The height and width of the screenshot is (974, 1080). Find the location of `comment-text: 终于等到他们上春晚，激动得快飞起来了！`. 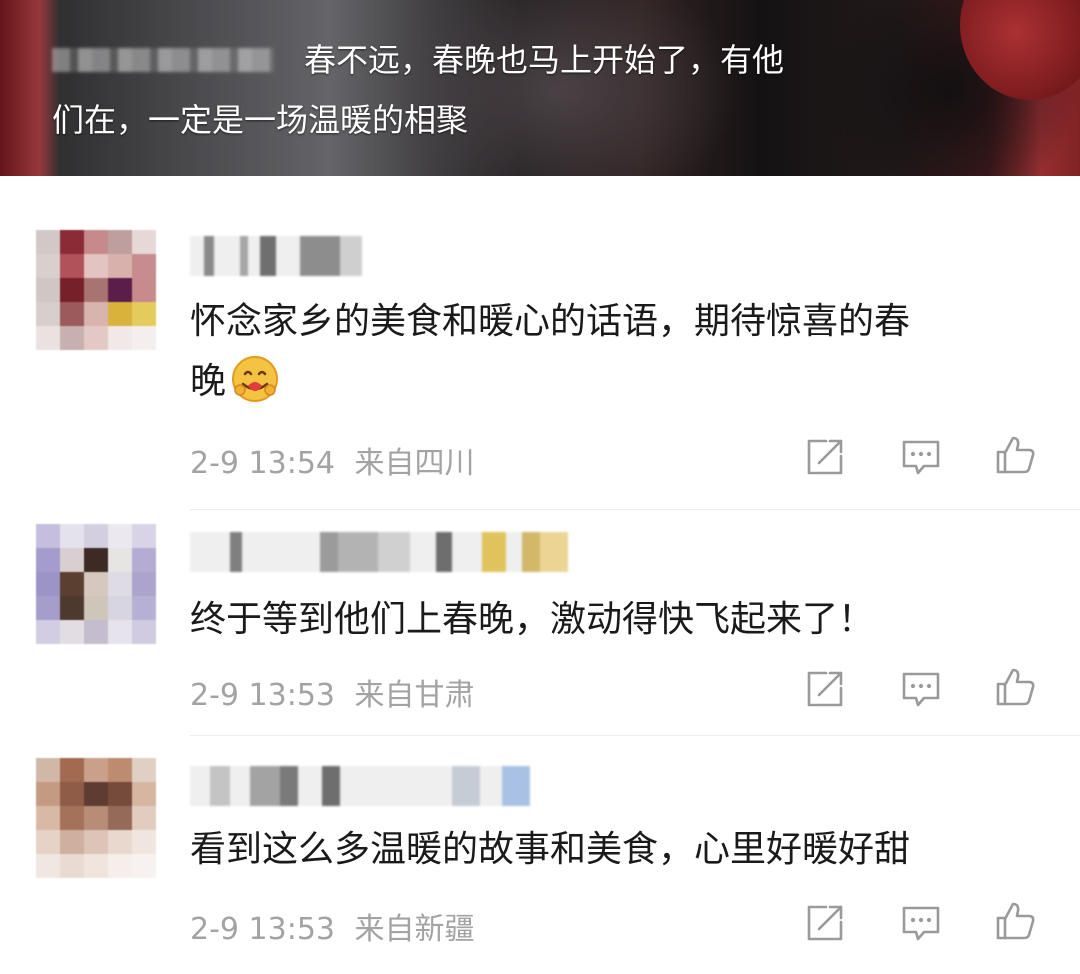

comment-text: 终于等到他们上春晚，激动得快飞起来了！ is located at coordinates (532, 619).